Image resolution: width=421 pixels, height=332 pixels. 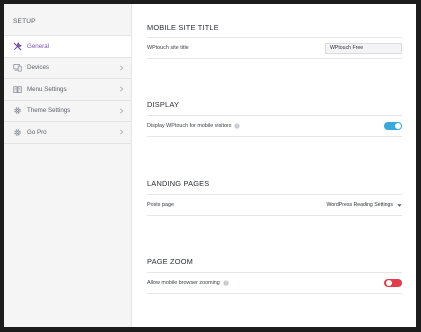 I want to click on sidebar-item-theme-settings: Theme Settings, so click(x=67, y=111).